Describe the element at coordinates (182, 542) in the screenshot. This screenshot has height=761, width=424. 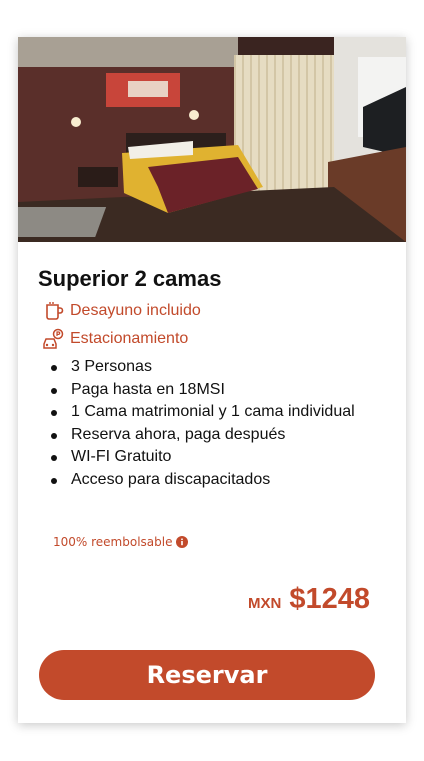
I see `info-icon` at that location.